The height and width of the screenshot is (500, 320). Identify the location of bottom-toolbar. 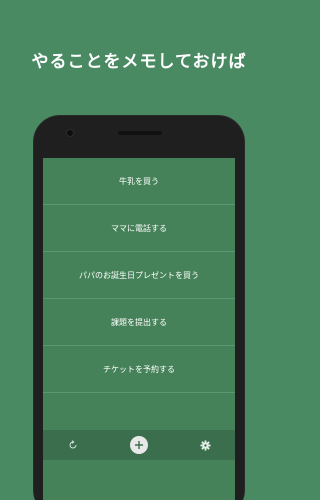
(139, 445).